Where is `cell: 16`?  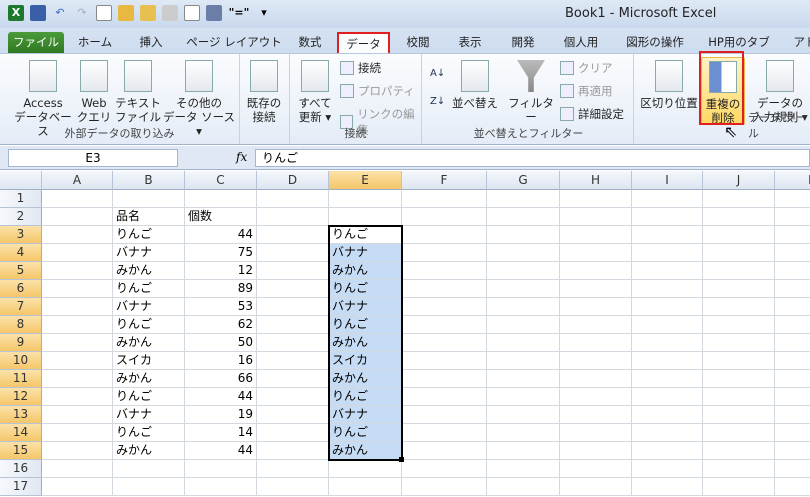
cell: 16 is located at coordinates (221, 361).